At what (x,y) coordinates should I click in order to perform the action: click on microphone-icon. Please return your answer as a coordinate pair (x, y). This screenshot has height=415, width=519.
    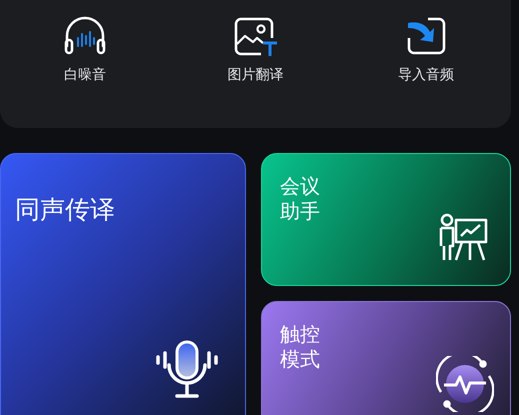
    Looking at the image, I should click on (187, 370).